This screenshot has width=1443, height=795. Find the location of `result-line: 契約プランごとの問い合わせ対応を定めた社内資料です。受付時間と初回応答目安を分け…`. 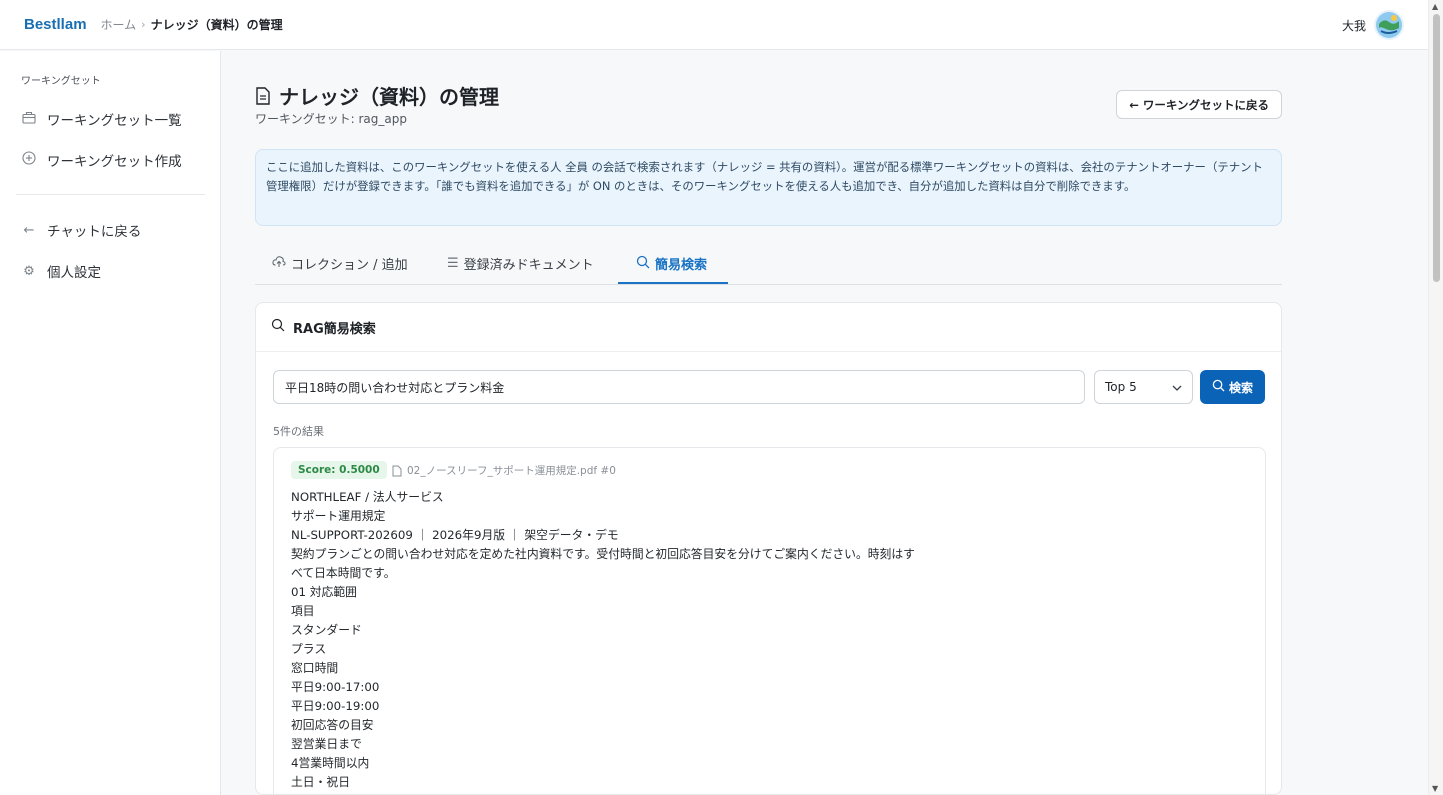

result-line: 契約プランごとの問い合わせ対応を定めた社内資料です。受付時間と初回応答目安を分け… is located at coordinates (603, 554).